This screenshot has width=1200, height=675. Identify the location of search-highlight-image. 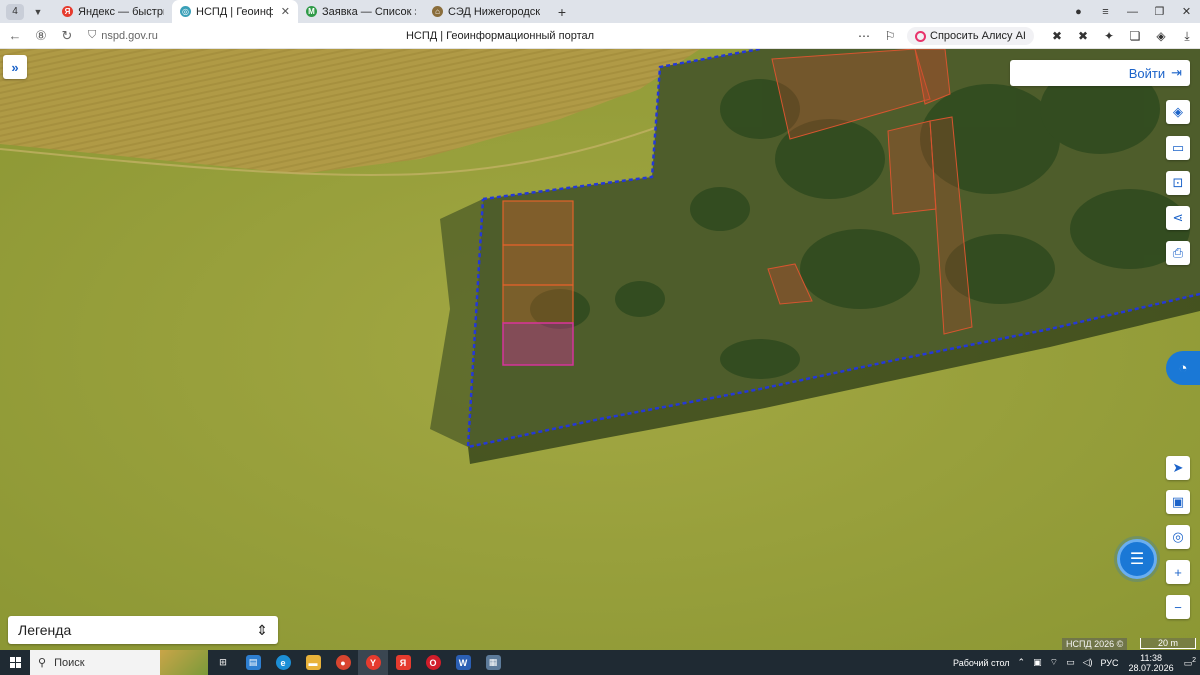
(184, 662).